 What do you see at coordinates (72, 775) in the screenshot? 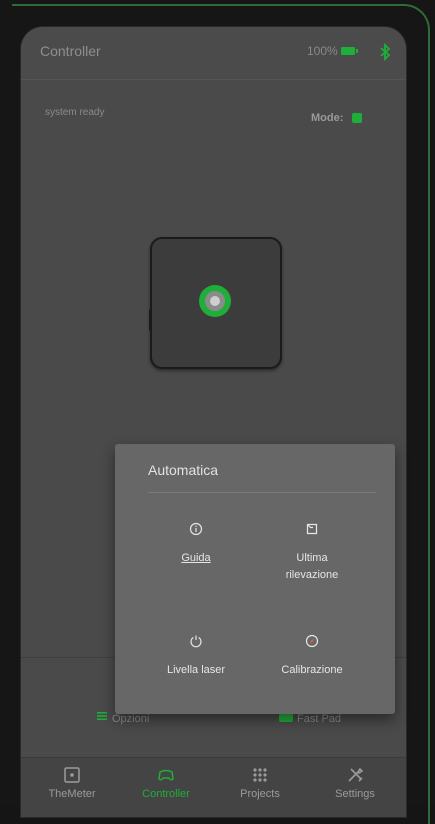
I see `square-dot-icon` at bounding box center [72, 775].